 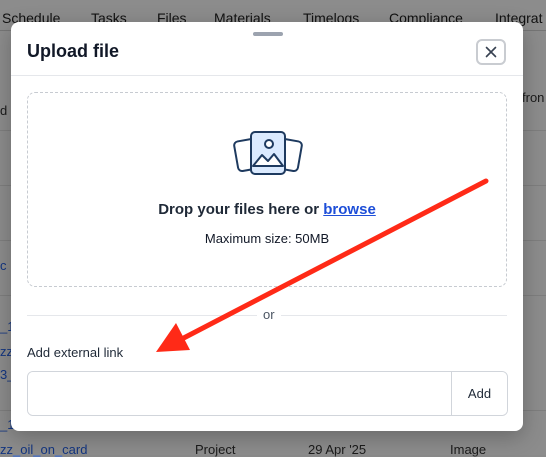 I want to click on close-button, so click(x=491, y=52).